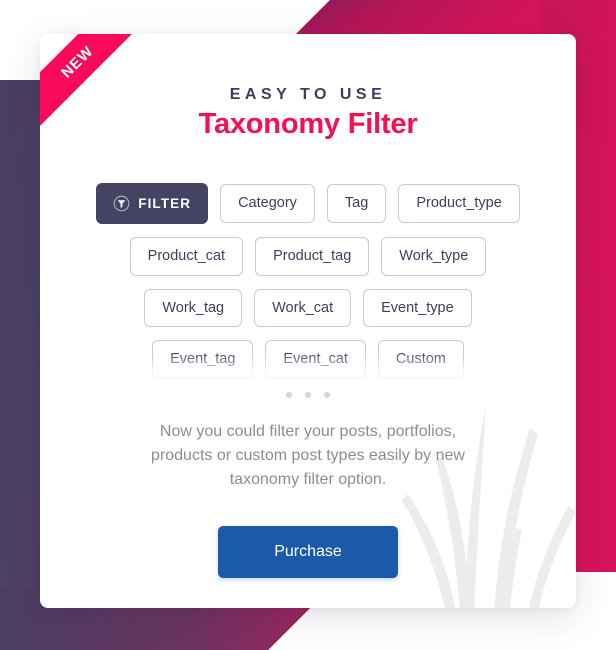 This screenshot has width=616, height=650. Describe the element at coordinates (121, 203) in the screenshot. I see `funnel-icon` at that location.